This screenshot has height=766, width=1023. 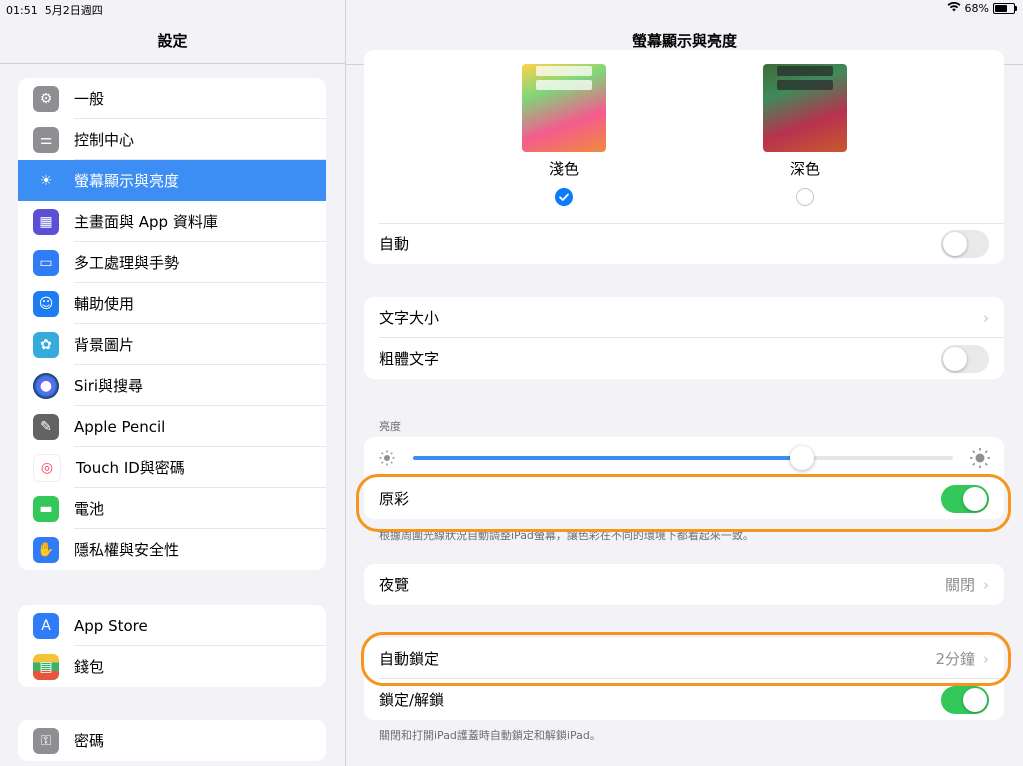 I want to click on fingerprint-icon: ◎, so click(x=47, y=467).